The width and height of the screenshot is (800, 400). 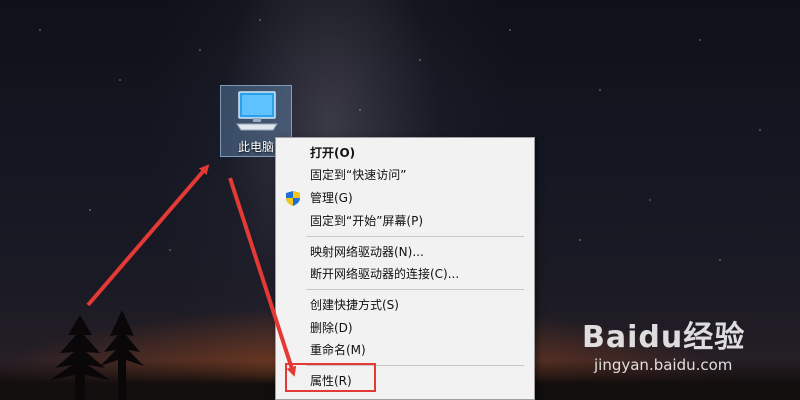 I want to click on menu-item-open: 打开(O), so click(x=405, y=153).